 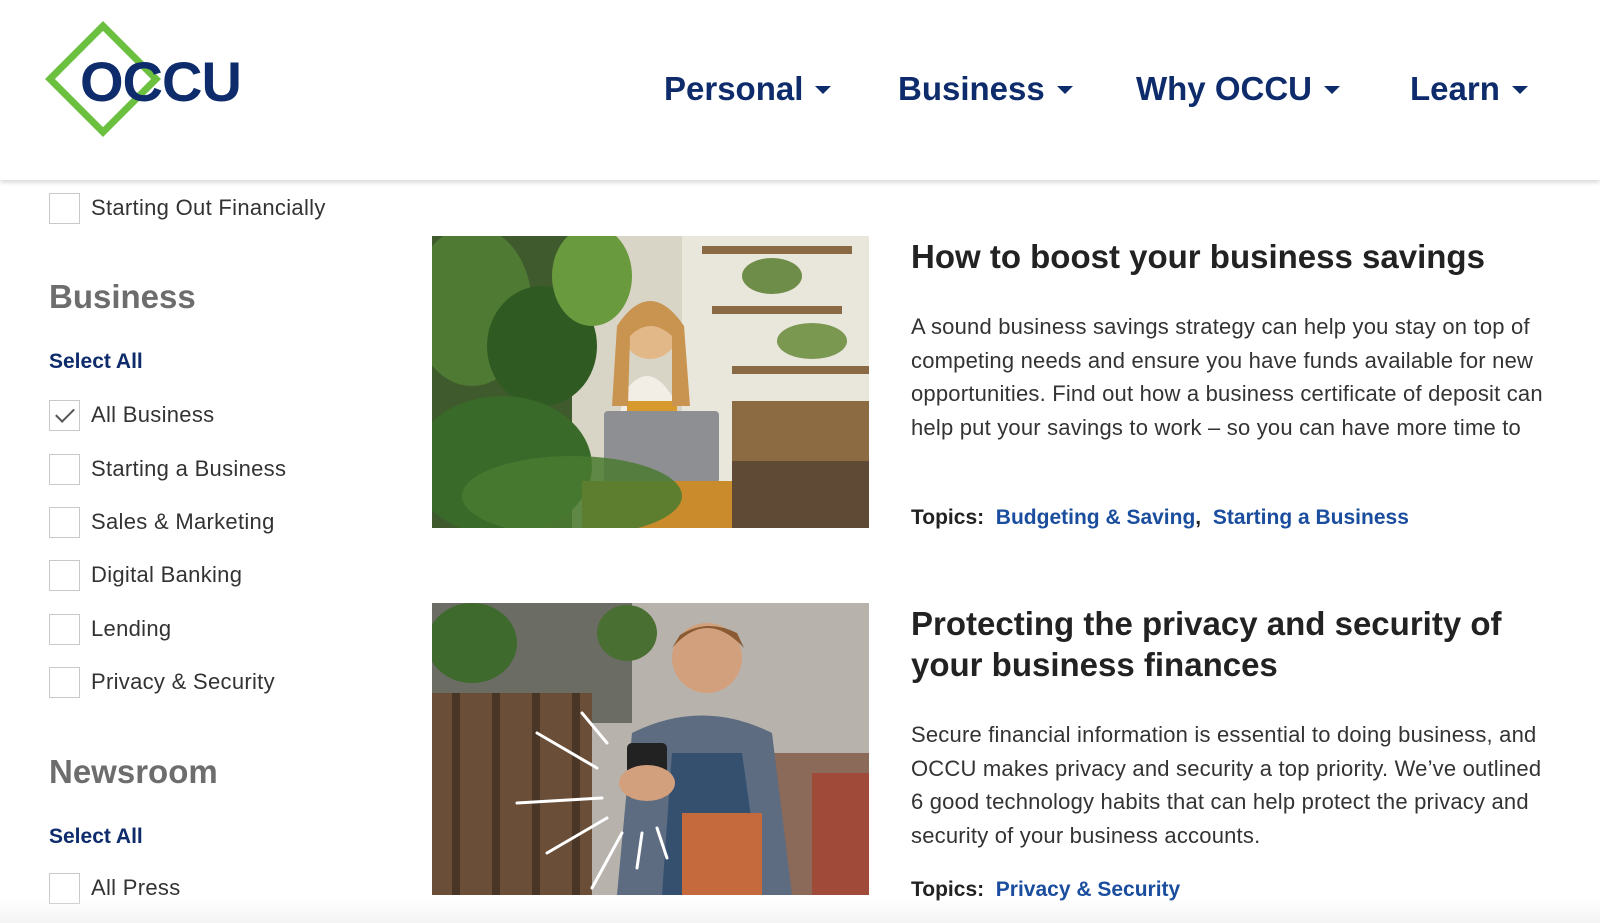 What do you see at coordinates (96, 362) in the screenshot?
I see `business-select-all-link: Select All` at bounding box center [96, 362].